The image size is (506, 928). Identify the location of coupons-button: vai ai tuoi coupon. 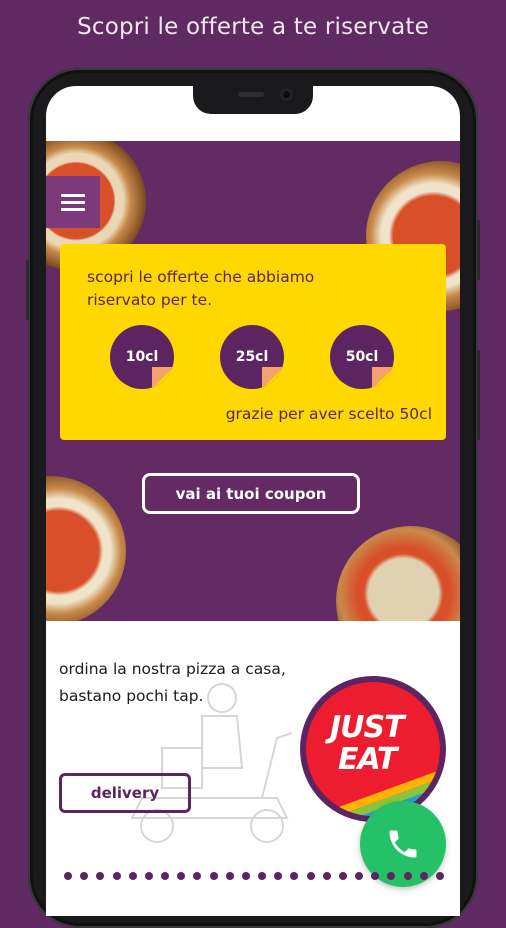
(251, 493).